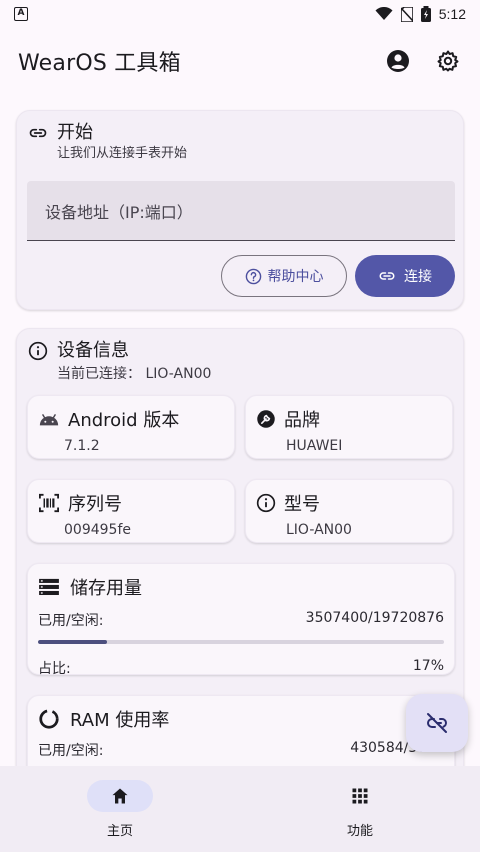  Describe the element at coordinates (97, 530) in the screenshot. I see `serial-value: 009495fe` at that location.